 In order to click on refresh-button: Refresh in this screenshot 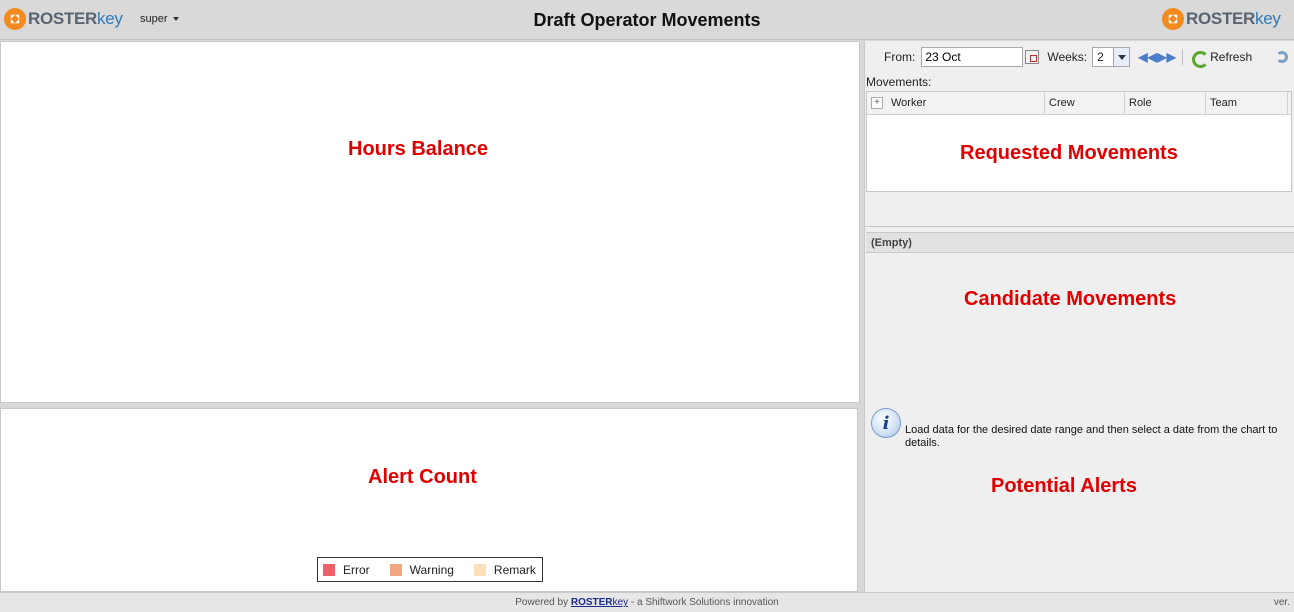, I will do `click(1231, 57)`.